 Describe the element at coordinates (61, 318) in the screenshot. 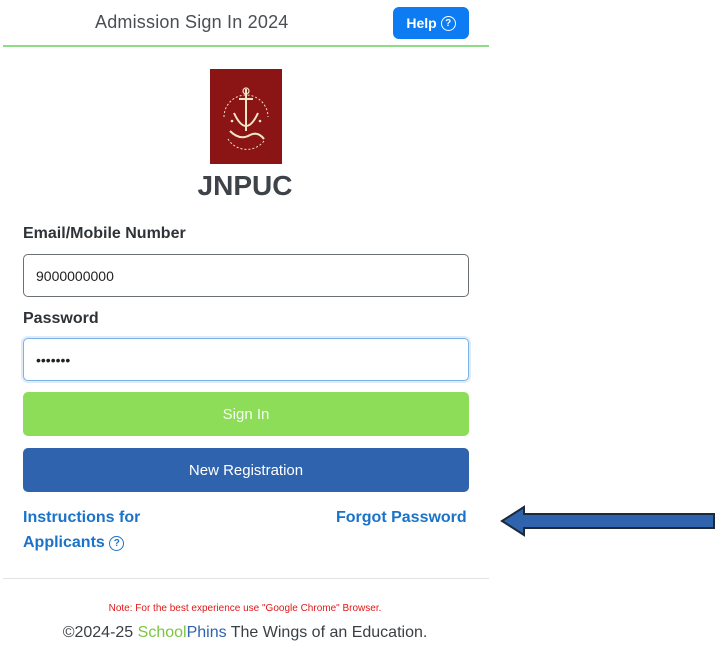

I see `password-label: Password` at that location.